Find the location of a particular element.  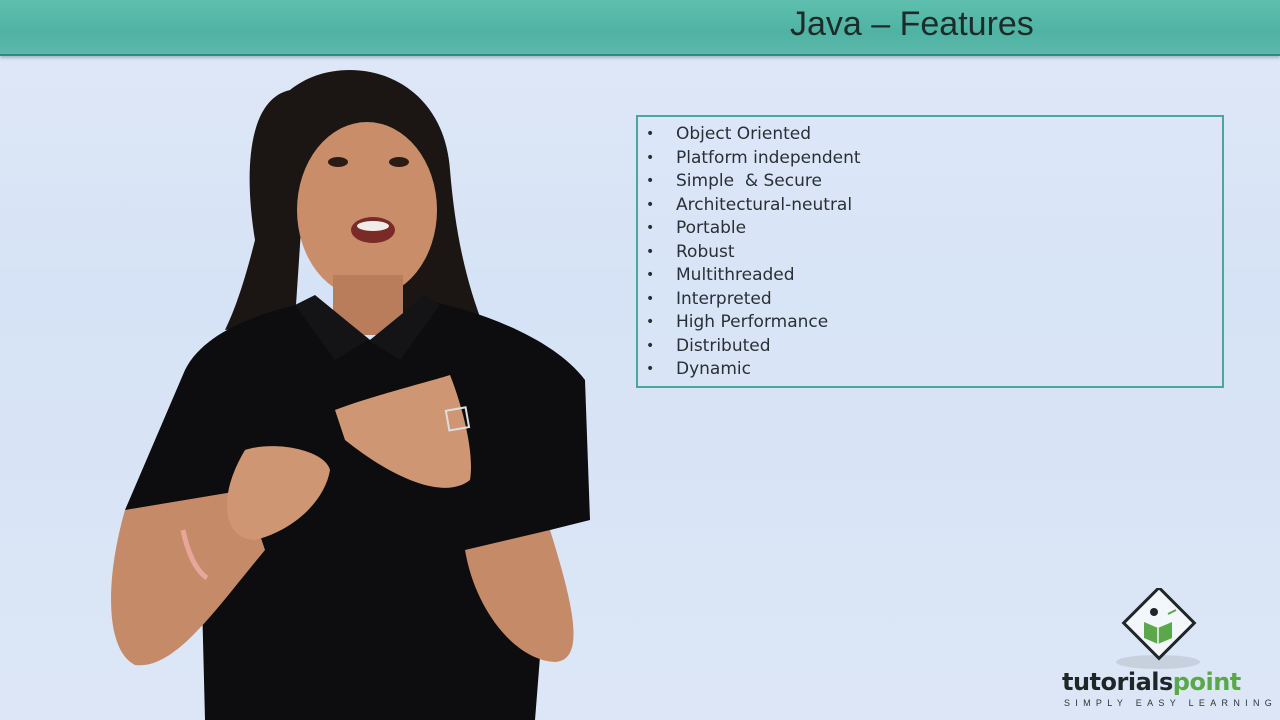

feature-item: • Interpreted is located at coordinates (930, 300).